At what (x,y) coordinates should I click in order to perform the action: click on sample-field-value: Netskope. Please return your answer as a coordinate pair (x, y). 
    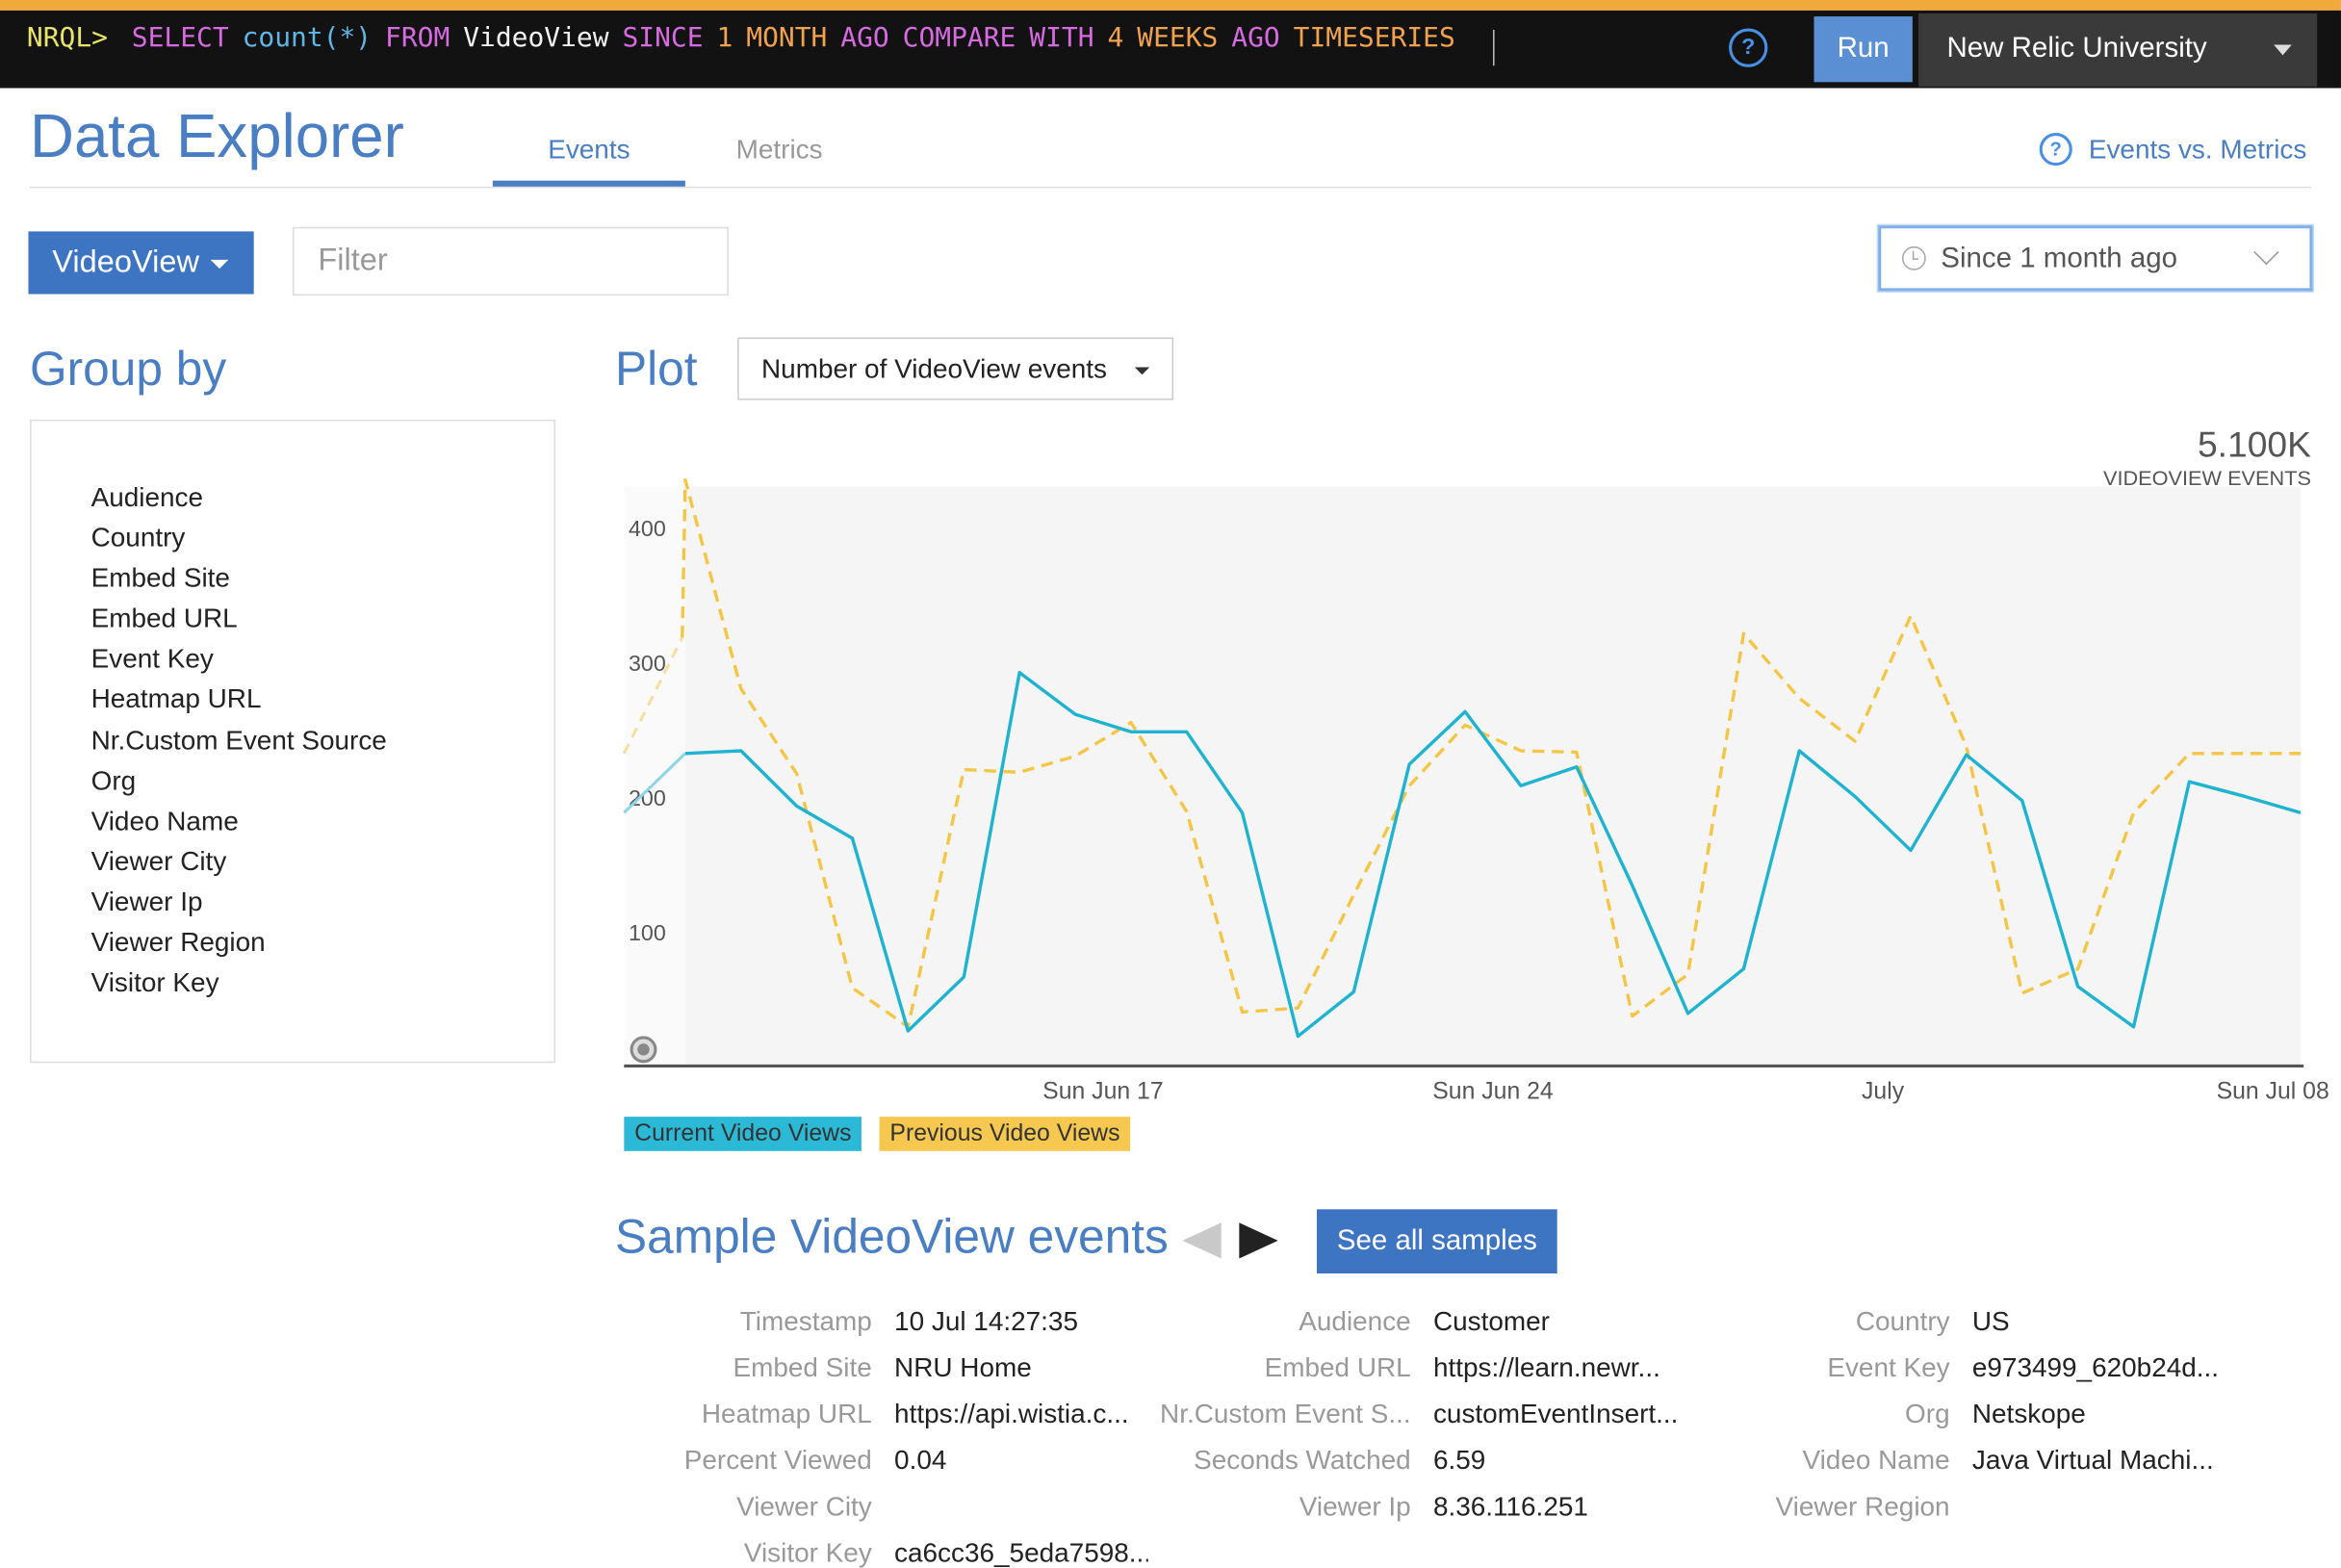
    Looking at the image, I should click on (2028, 1414).